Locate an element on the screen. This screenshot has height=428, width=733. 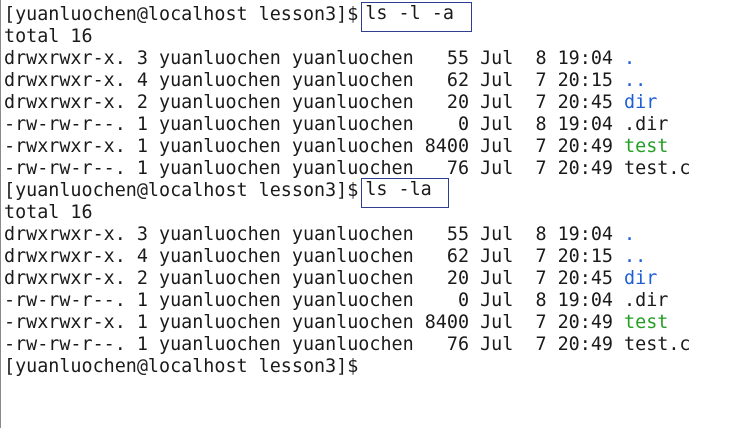
command-highlight: ls -l -a is located at coordinates (417, 17).